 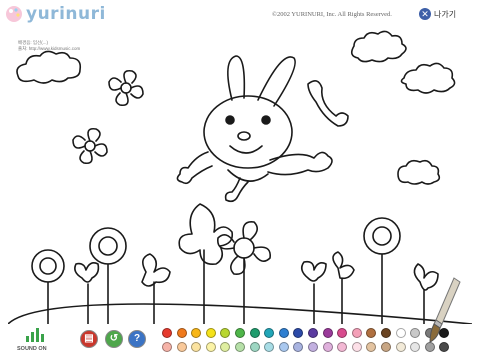 I want to click on help-button: ?, so click(x=137, y=339).